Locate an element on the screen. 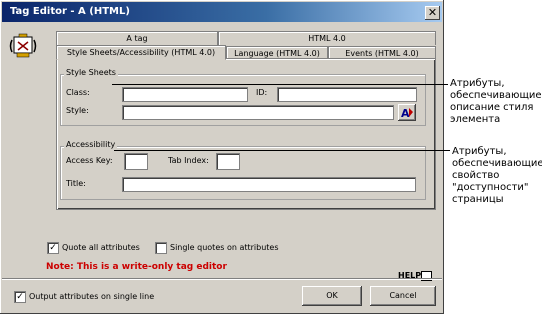 The width and height of the screenshot is (542, 314). tab-style-sheets-accessibility: Style Sheets/Accessibility (HTML 4.0) is located at coordinates (141, 52).